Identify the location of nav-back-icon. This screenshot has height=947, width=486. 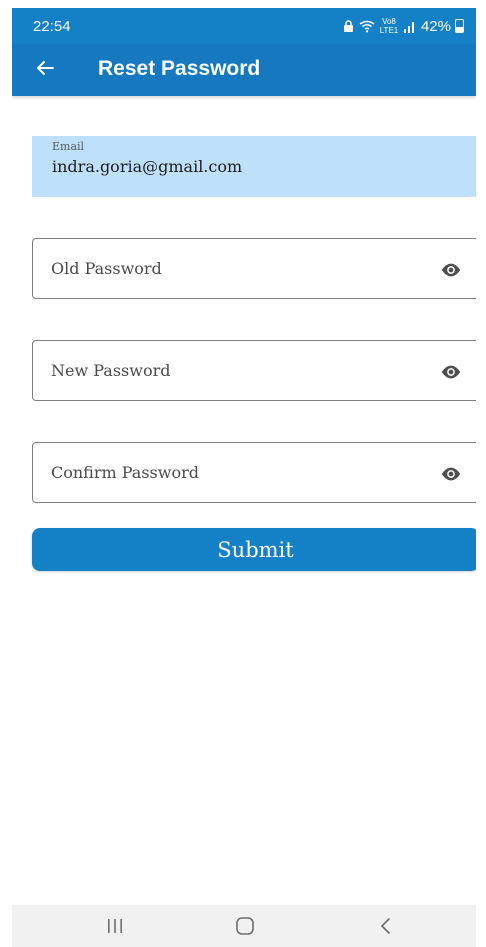
(386, 926).